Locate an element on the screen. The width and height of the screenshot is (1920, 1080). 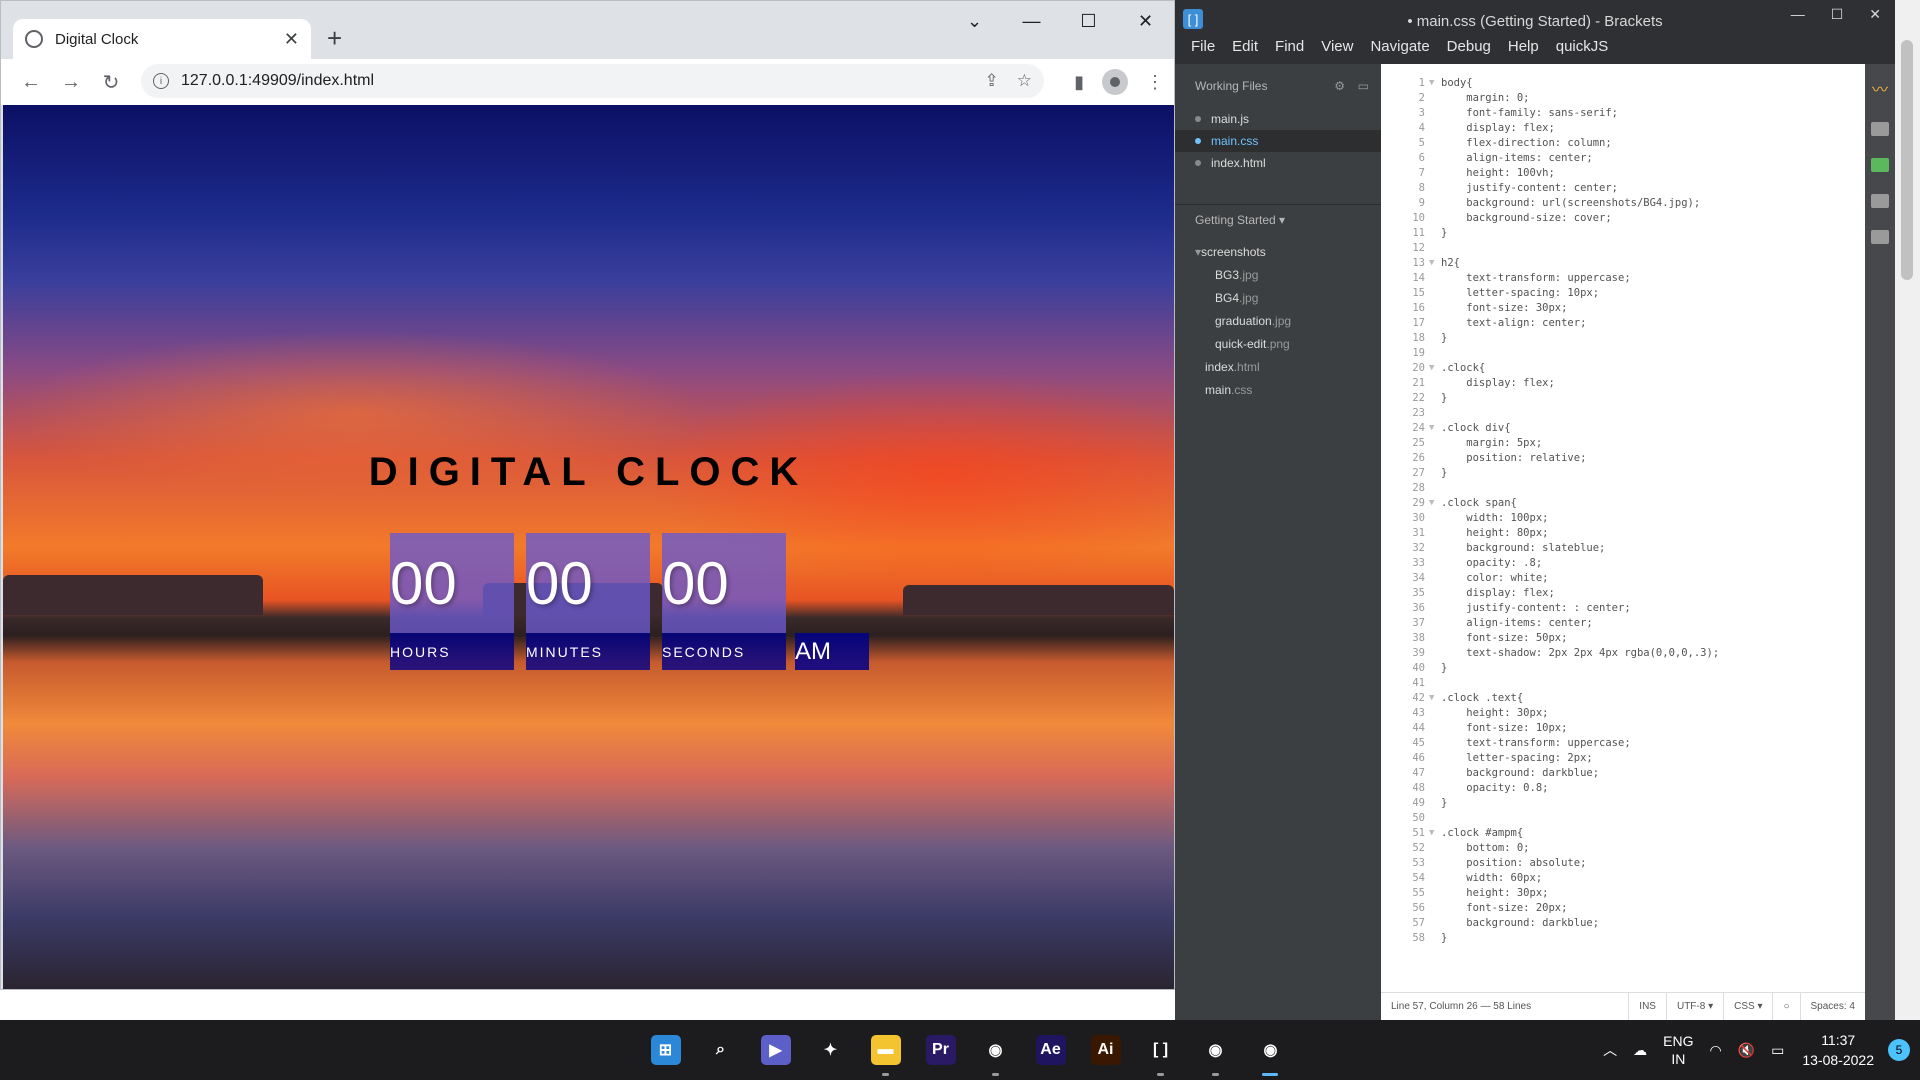
close-tab-icon: ✕ is located at coordinates (291, 39).